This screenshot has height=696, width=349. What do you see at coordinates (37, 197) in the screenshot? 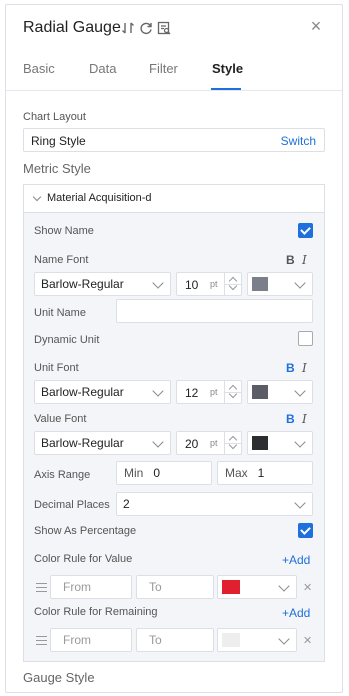
I see `collapse-chevron-icon` at bounding box center [37, 197].